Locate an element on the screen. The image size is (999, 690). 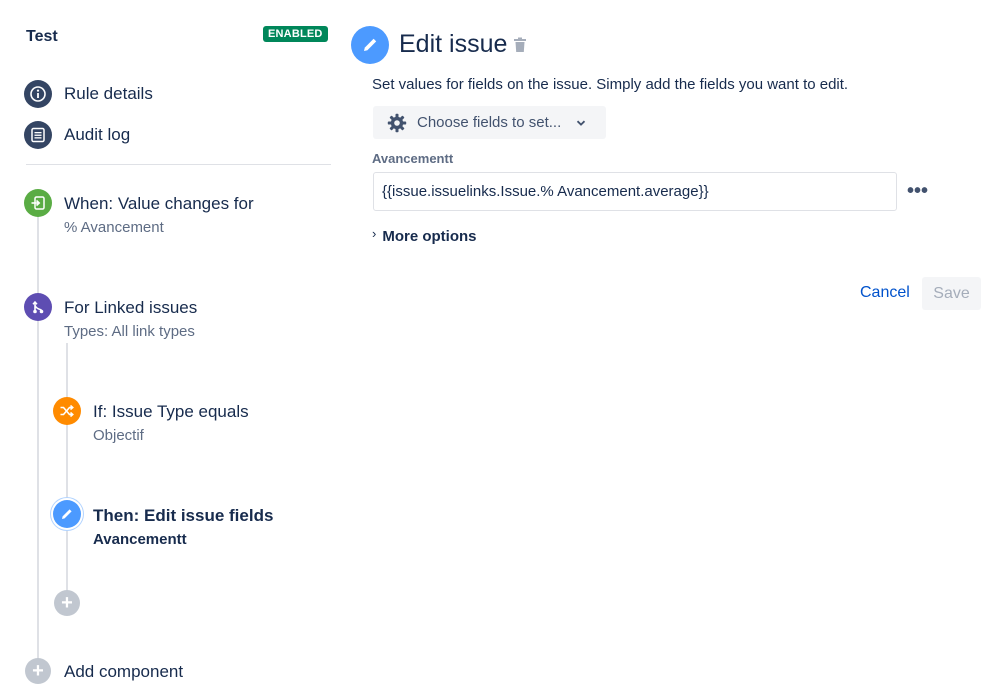
add-component-button: + is located at coordinates (38, 671).